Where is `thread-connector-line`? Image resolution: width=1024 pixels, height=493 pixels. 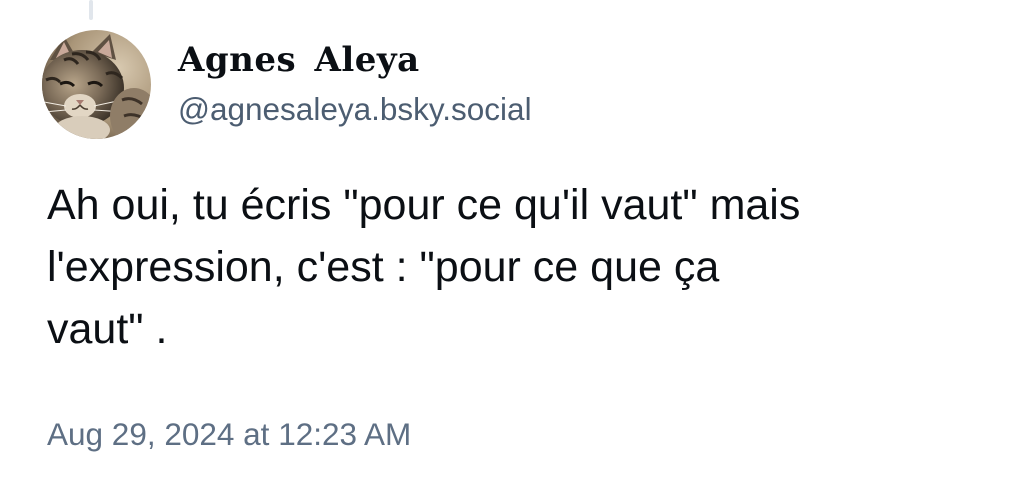 thread-connector-line is located at coordinates (91, 10).